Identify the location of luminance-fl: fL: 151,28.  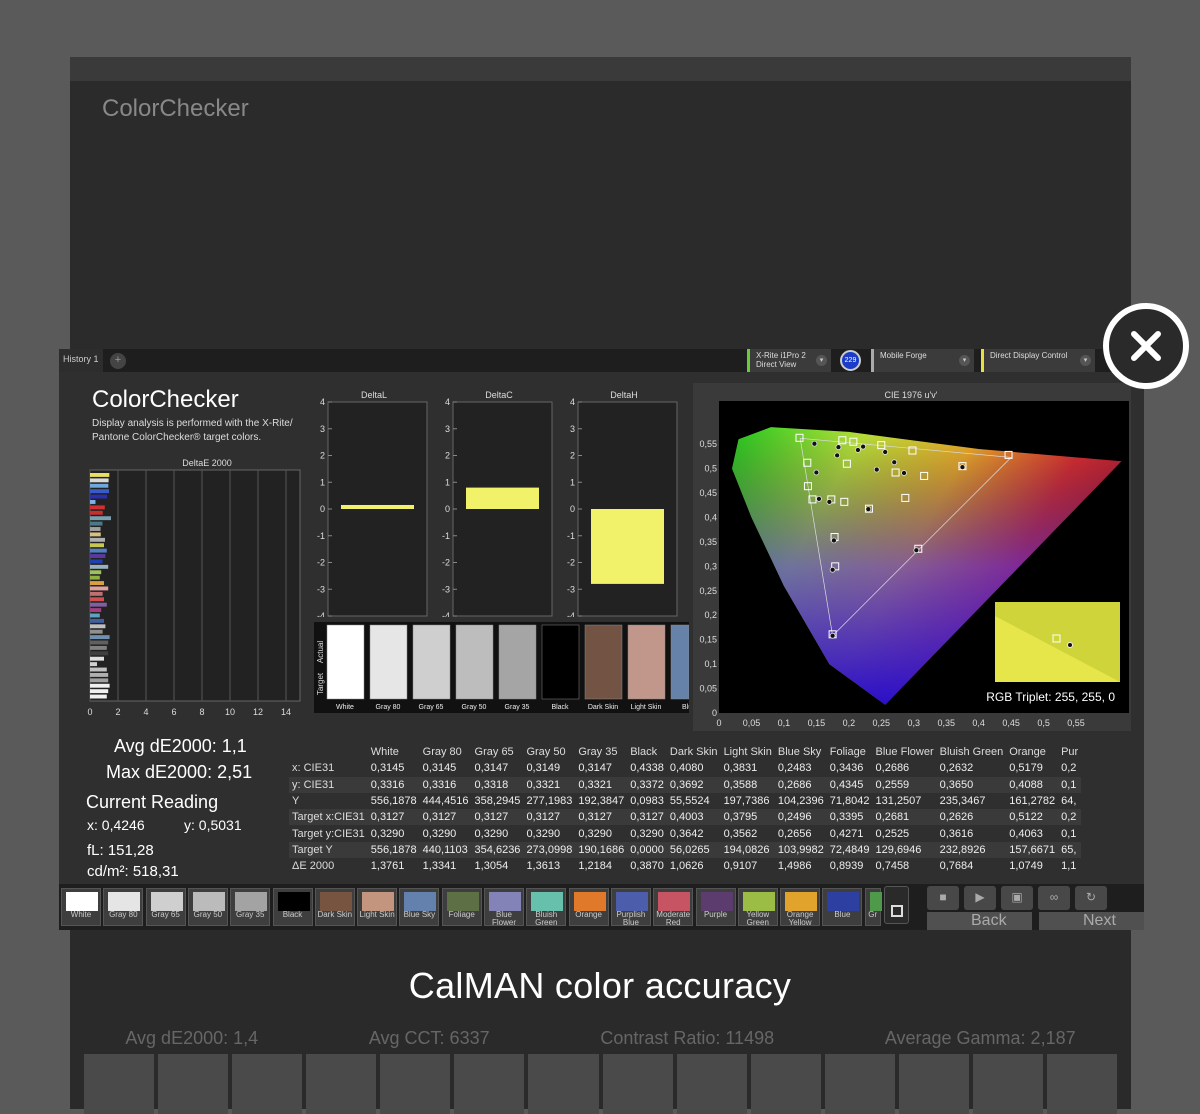
(120, 850).